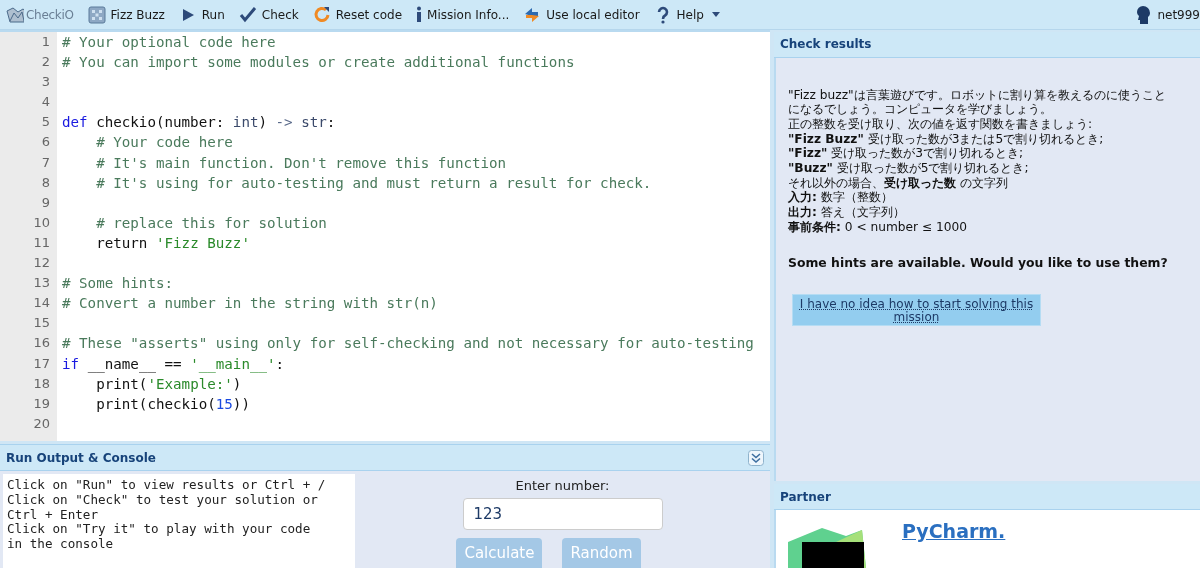 Image resolution: width=1200 pixels, height=568 pixels. I want to click on collapse-icon, so click(756, 457).